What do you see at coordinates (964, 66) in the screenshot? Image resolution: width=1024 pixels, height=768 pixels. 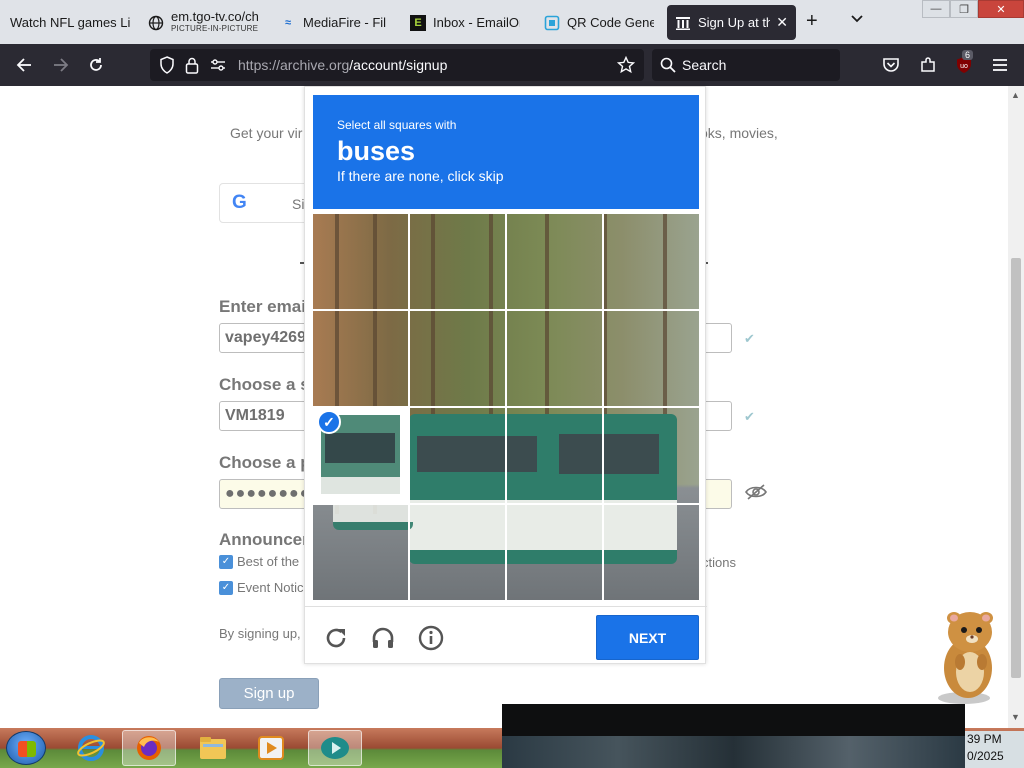 I see `svg-text: uo` at bounding box center [964, 66].